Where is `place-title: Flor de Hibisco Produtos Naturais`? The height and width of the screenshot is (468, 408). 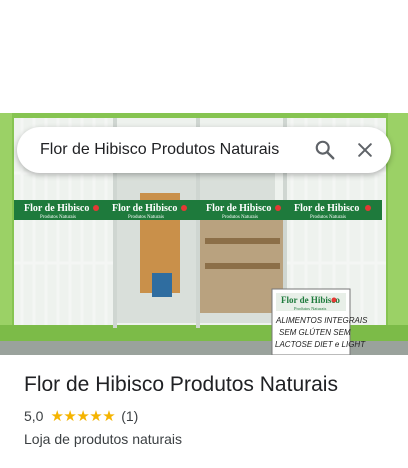
place-title: Flor de Hibisco Produtos Naturais is located at coordinates (210, 385).